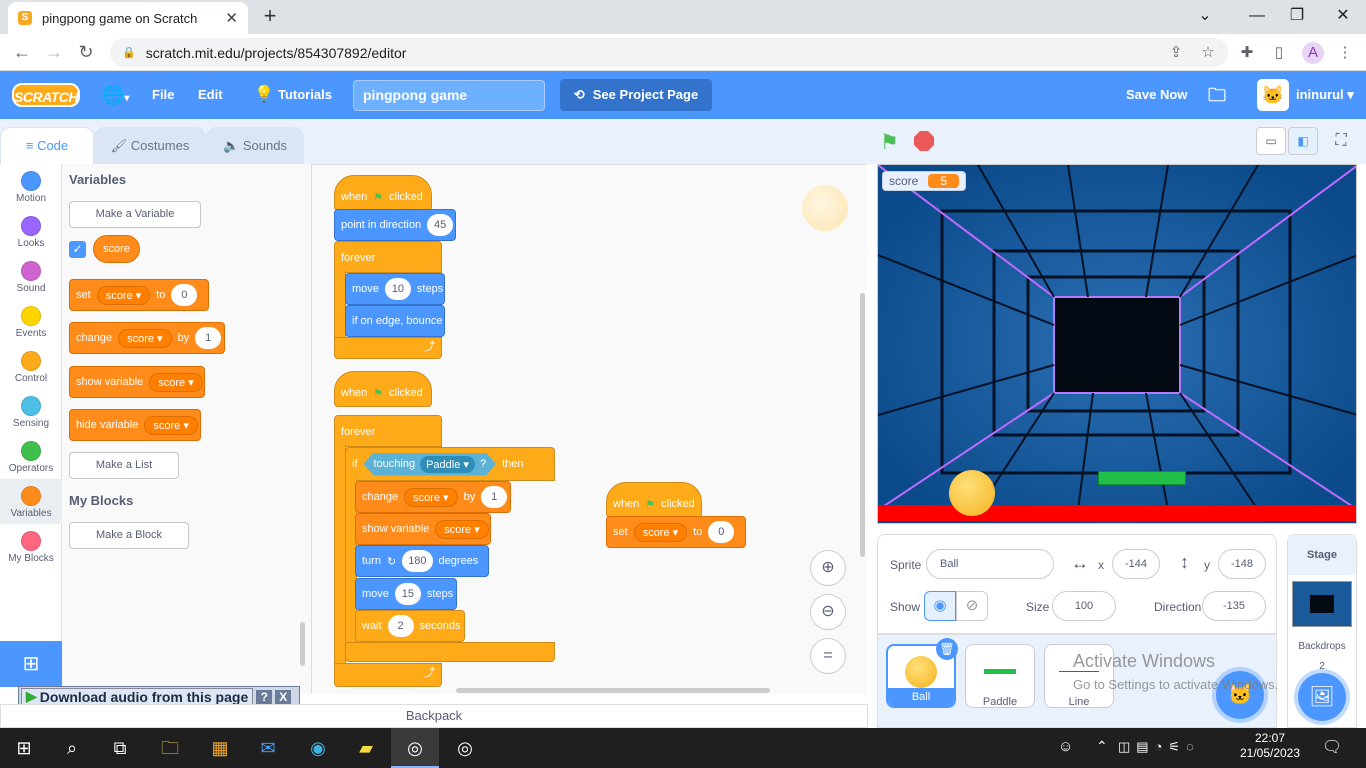 The width and height of the screenshot is (1366, 768). I want to click on zoom-in-icon: ⊕, so click(828, 568).